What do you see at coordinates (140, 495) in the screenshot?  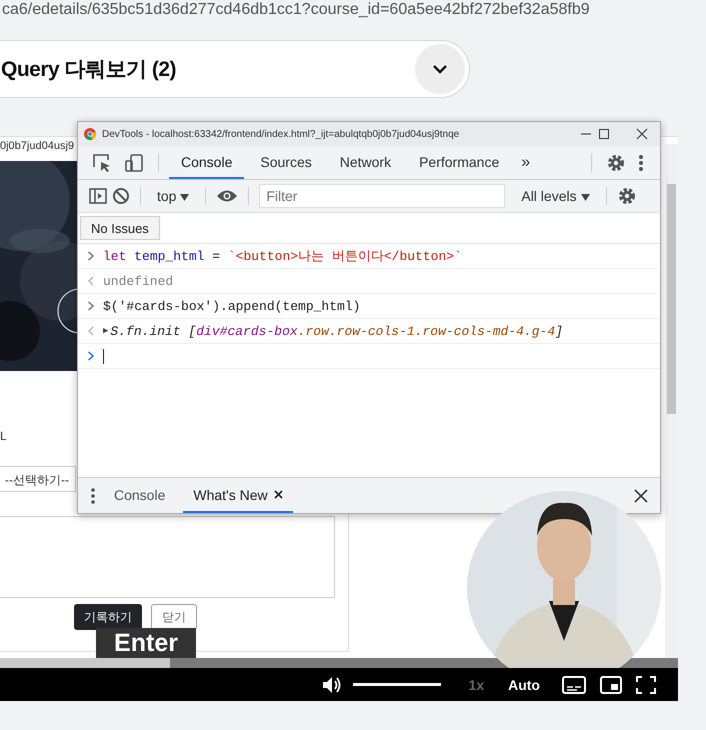 I see `drawer-tab: Console` at bounding box center [140, 495].